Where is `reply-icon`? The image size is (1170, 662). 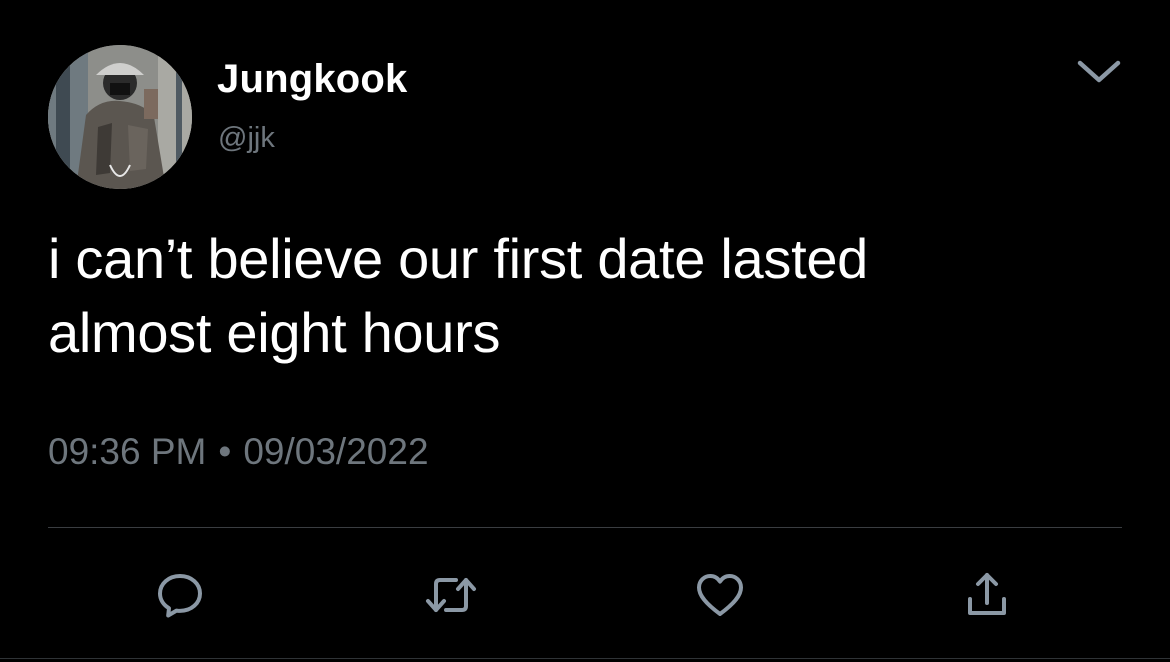 reply-icon is located at coordinates (180, 596).